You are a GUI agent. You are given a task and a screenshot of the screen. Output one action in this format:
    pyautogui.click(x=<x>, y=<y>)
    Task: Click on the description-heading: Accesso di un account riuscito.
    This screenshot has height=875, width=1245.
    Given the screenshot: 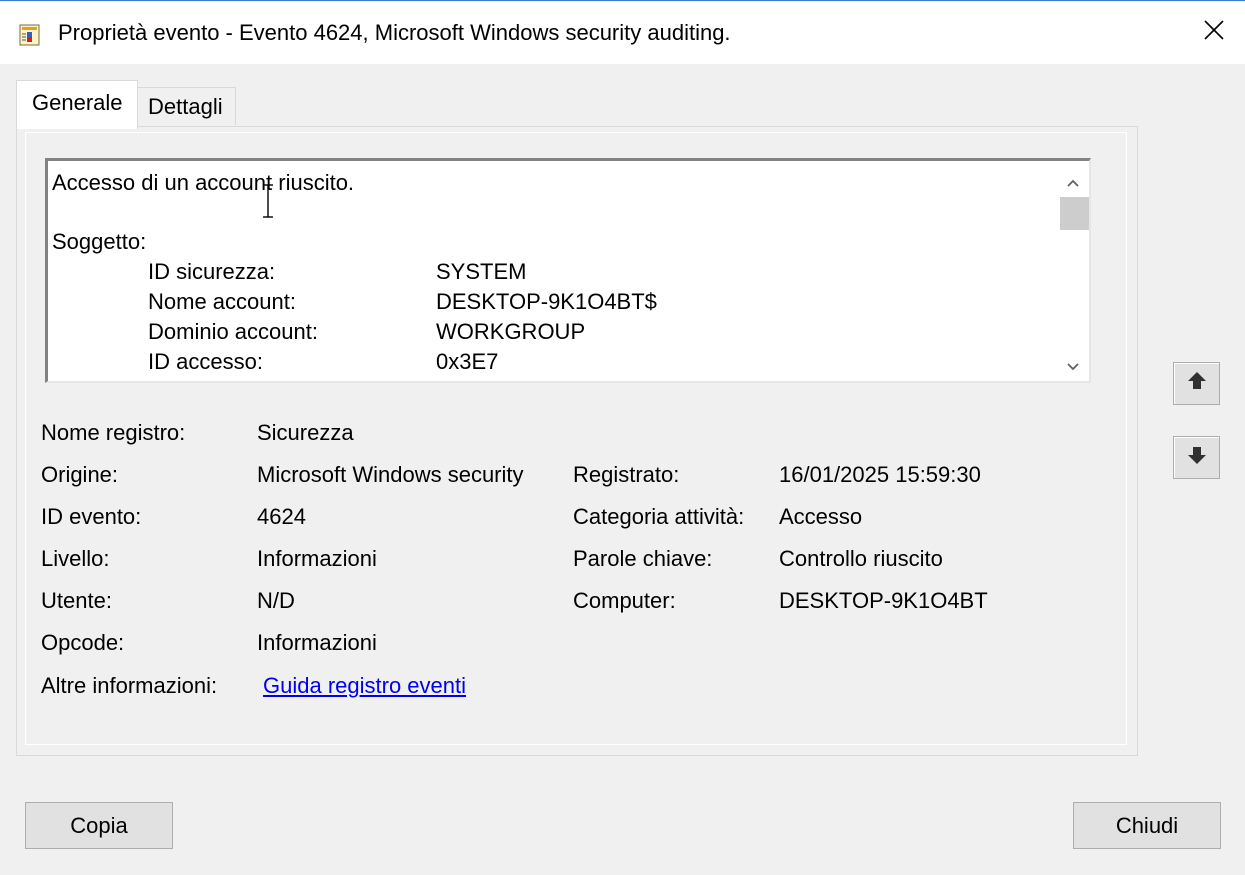 What is the action you would take?
    pyautogui.click(x=203, y=182)
    